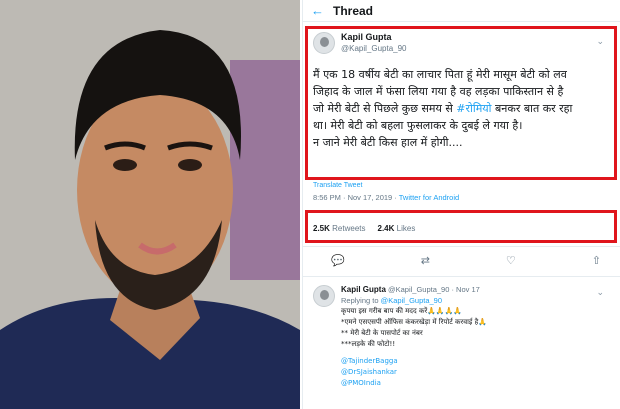 The image size is (620, 409). What do you see at coordinates (511, 260) in the screenshot?
I see `like-icon: ♡` at bounding box center [511, 260].